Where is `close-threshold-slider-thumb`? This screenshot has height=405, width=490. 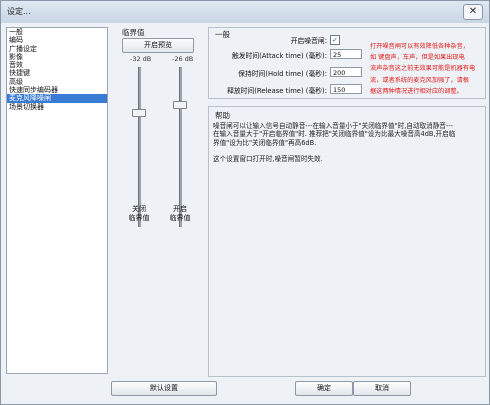 close-threshold-slider-thumb is located at coordinates (139, 113).